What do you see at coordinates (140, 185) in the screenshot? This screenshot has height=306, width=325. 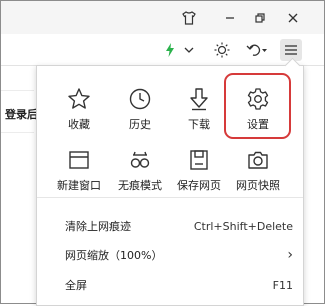 I see `menu-incognito-label: 无痕模式` at bounding box center [140, 185].